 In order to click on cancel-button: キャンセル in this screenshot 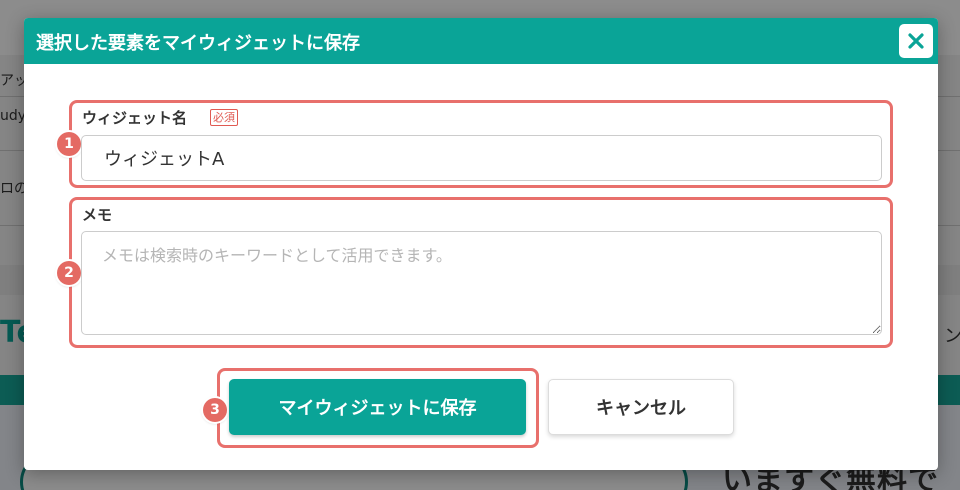, I will do `click(641, 407)`.